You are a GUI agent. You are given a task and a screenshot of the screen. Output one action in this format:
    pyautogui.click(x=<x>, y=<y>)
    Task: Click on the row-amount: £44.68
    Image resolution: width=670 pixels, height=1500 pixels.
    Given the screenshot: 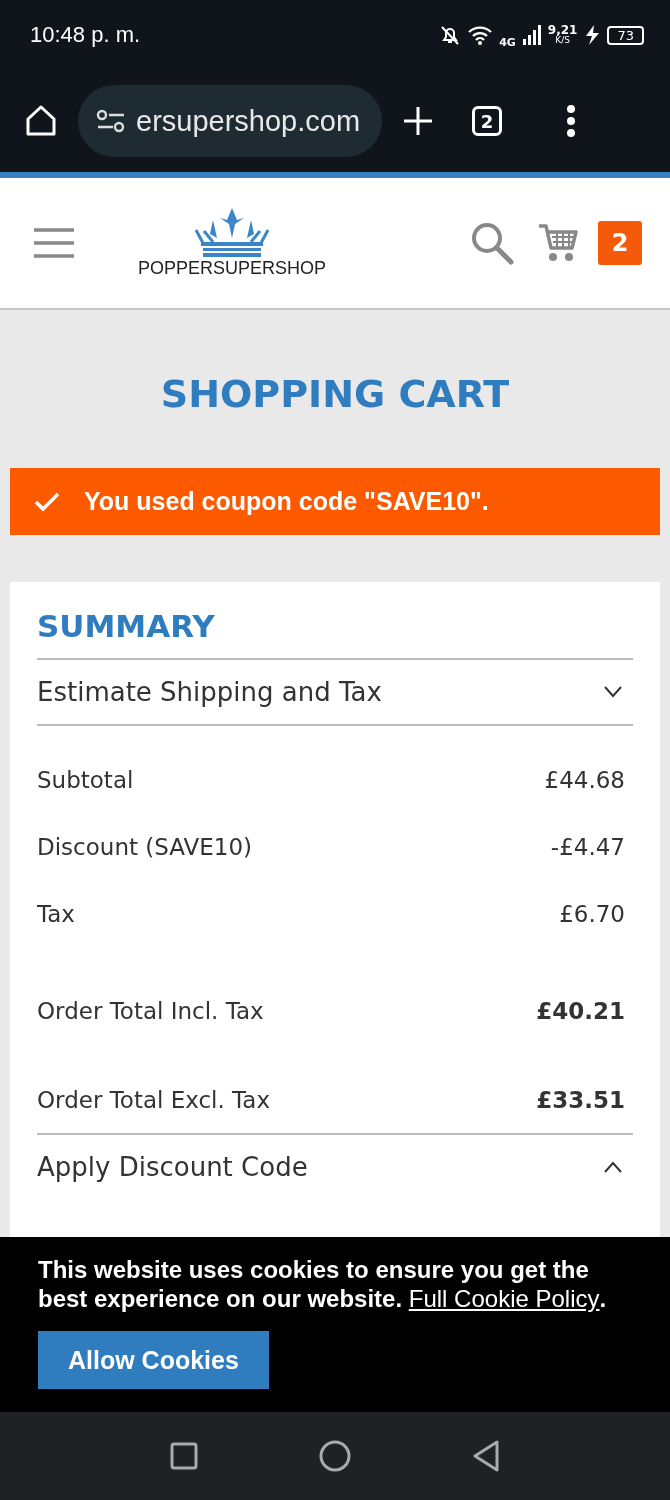 What is the action you would take?
    pyautogui.click(x=584, y=779)
    